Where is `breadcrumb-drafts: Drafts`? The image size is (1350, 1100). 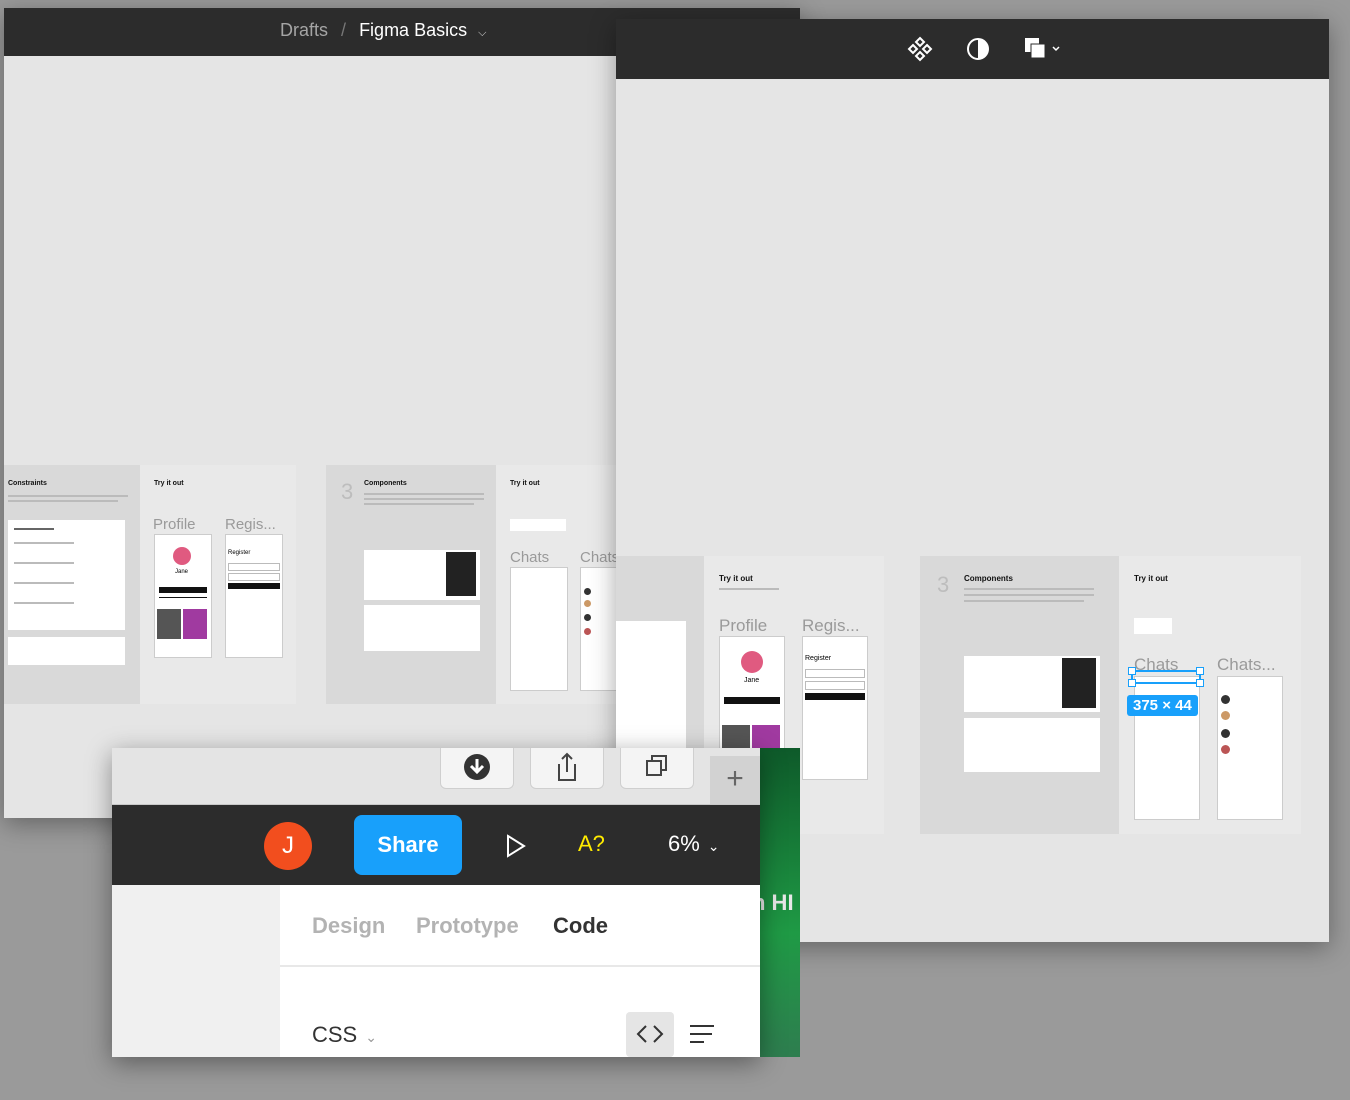
breadcrumb-drafts: Drafts is located at coordinates (304, 30).